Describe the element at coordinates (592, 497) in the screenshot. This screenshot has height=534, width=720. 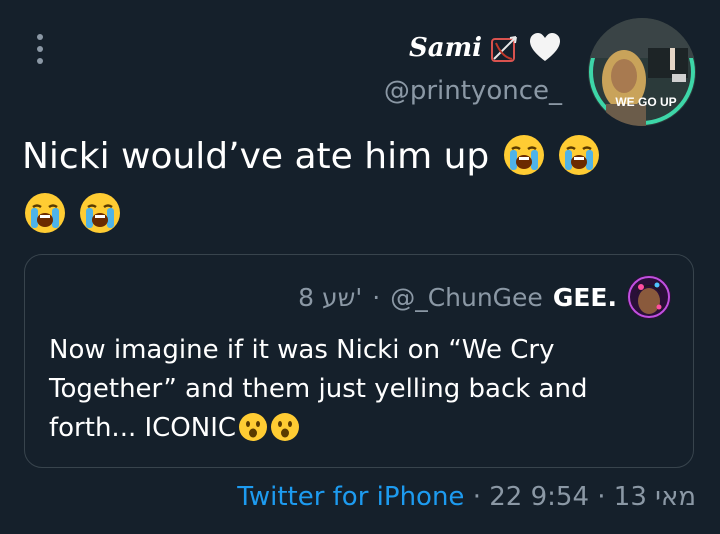
I see `tweet-date: 22 מאי 13` at that location.